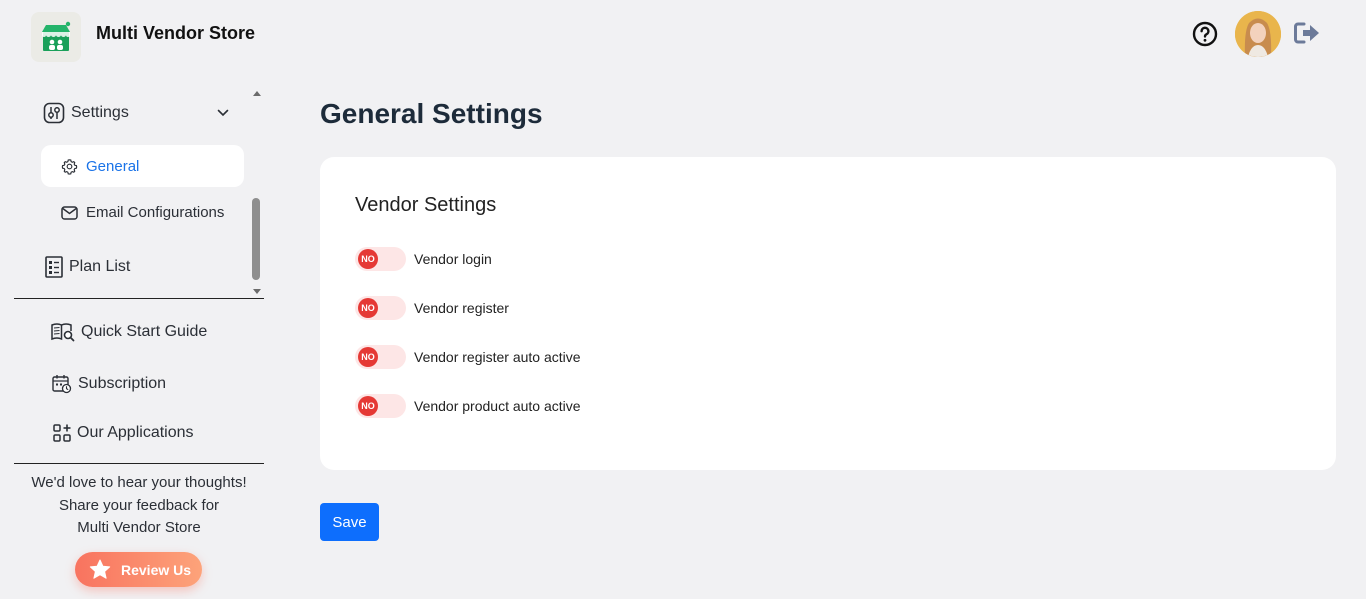 This screenshot has width=1366, height=599. Describe the element at coordinates (54, 113) in the screenshot. I see `sliders-icon` at that location.